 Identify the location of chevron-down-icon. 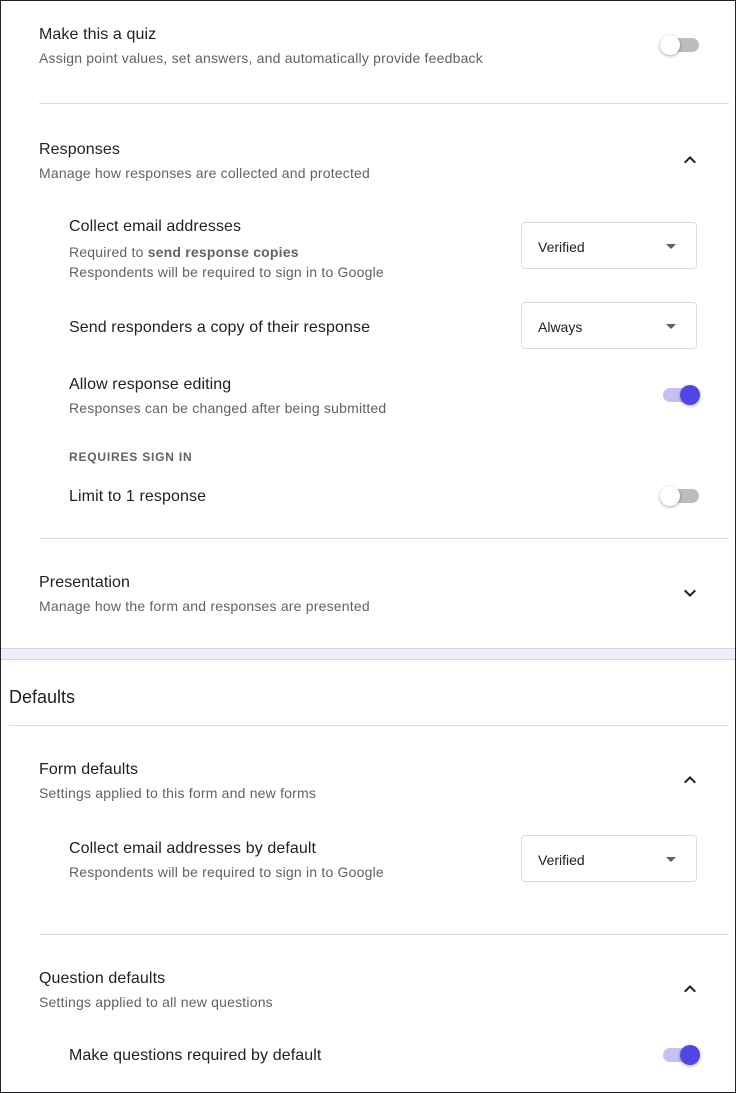
(690, 593).